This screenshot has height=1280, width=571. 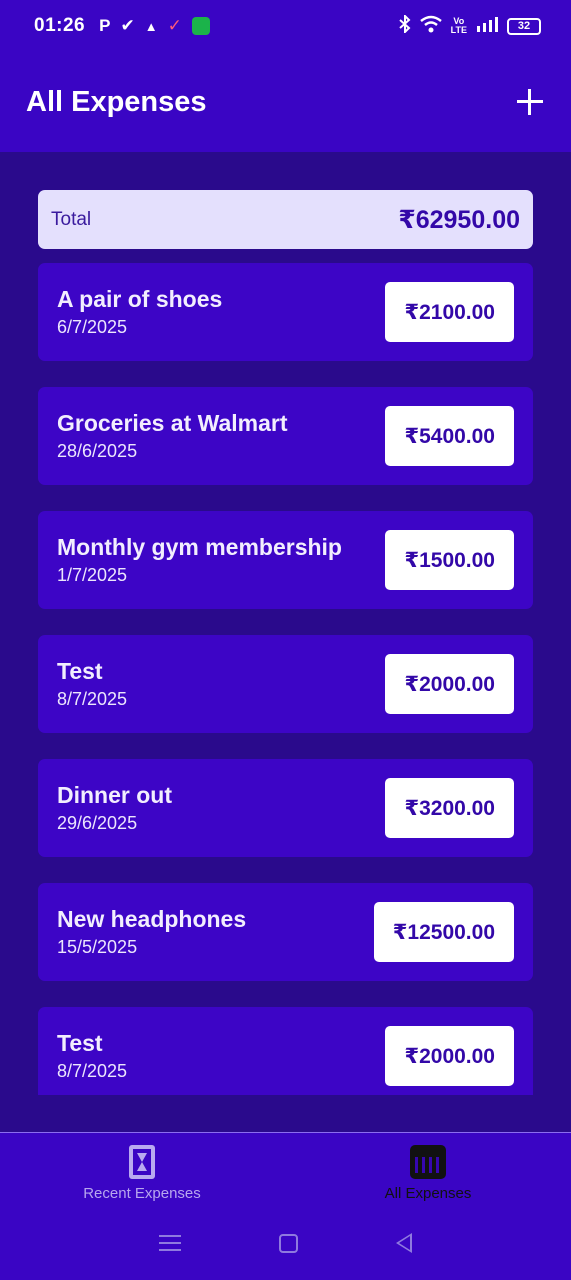 I want to click on expense-amount: ₹2100.00, so click(x=449, y=312).